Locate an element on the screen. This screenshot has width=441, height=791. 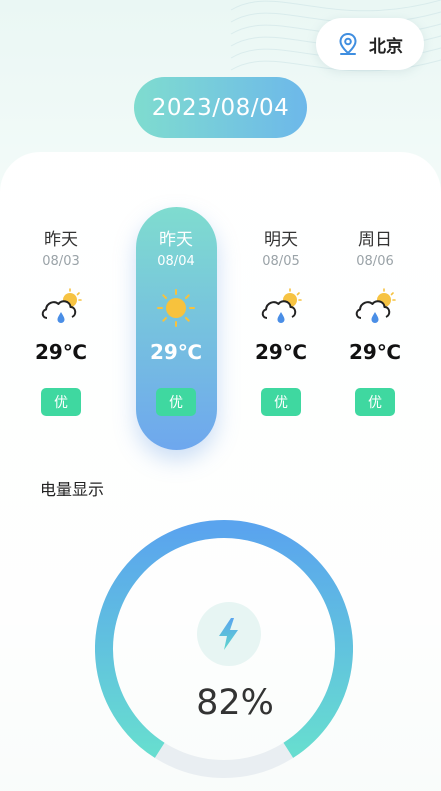
forecast-day-4: 周日 08/06 29℃ 优 is located at coordinates (375, 322).